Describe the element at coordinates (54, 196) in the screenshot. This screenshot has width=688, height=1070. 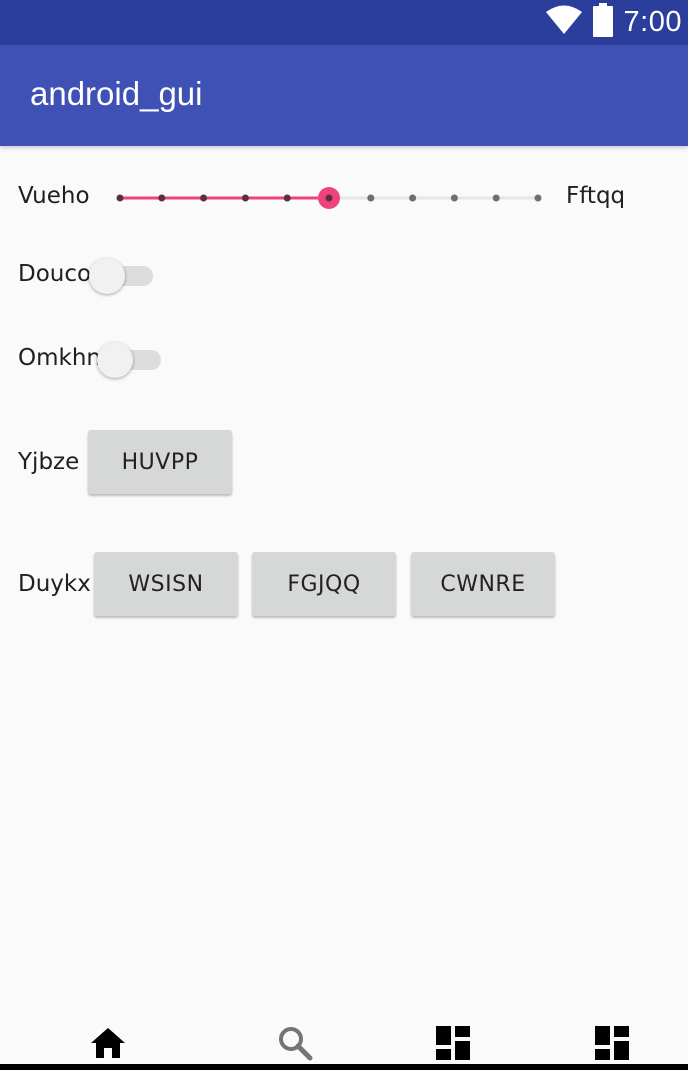
I see `seekbar-label: Vueho` at that location.